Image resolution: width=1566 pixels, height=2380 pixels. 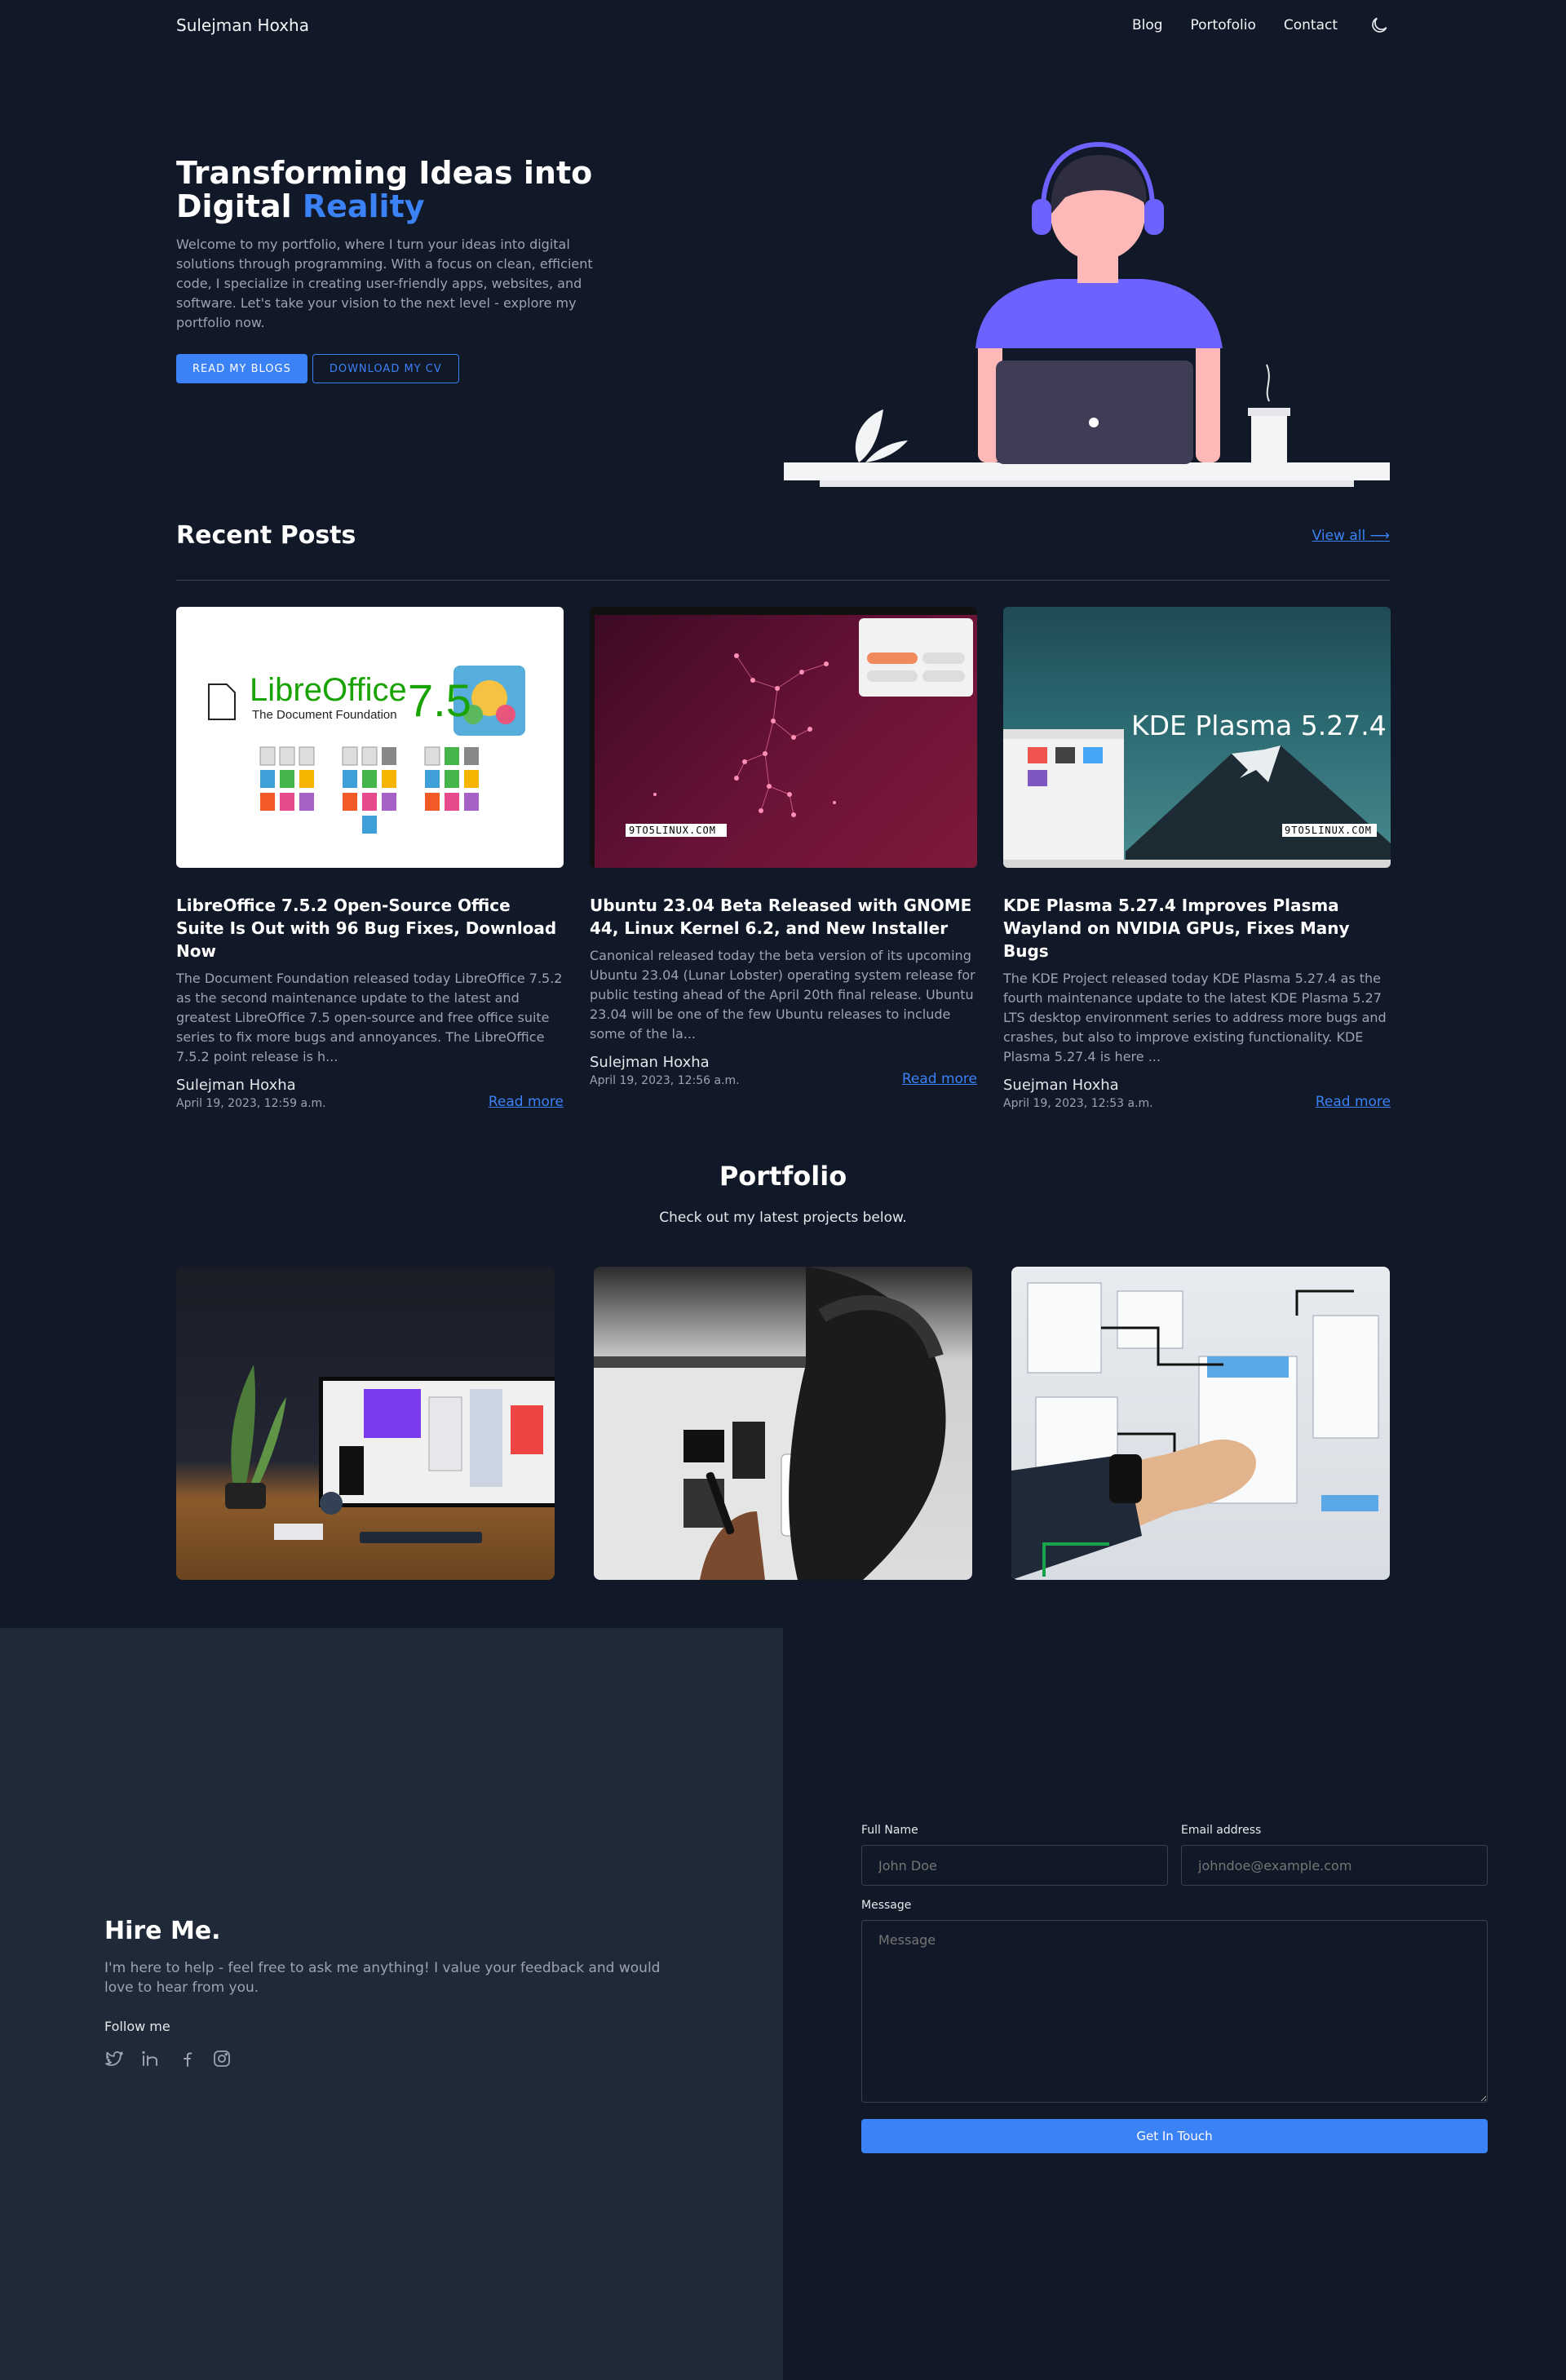 I want to click on portfolio-grid, so click(x=783, y=1424).